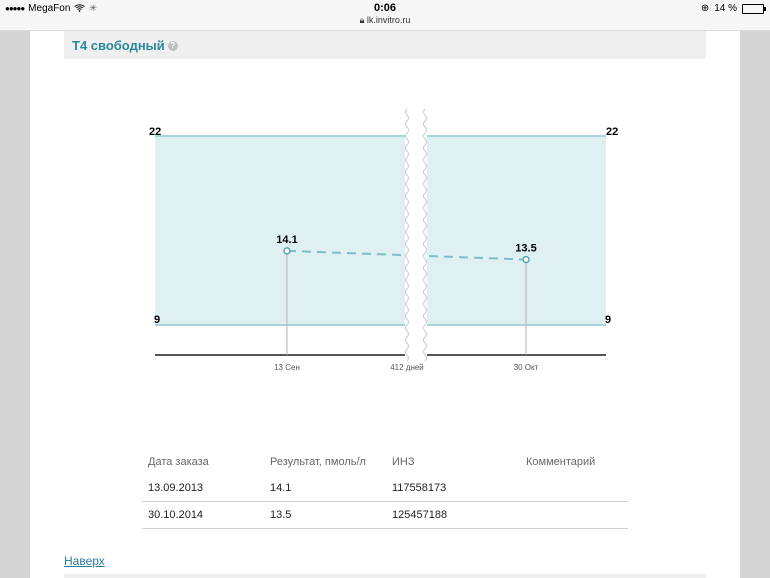  I want to click on battery-percent: 14 %, so click(725, 8).